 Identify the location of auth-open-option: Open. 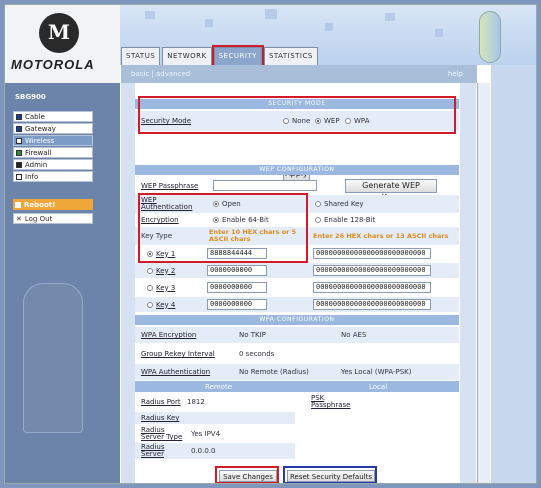
(227, 204).